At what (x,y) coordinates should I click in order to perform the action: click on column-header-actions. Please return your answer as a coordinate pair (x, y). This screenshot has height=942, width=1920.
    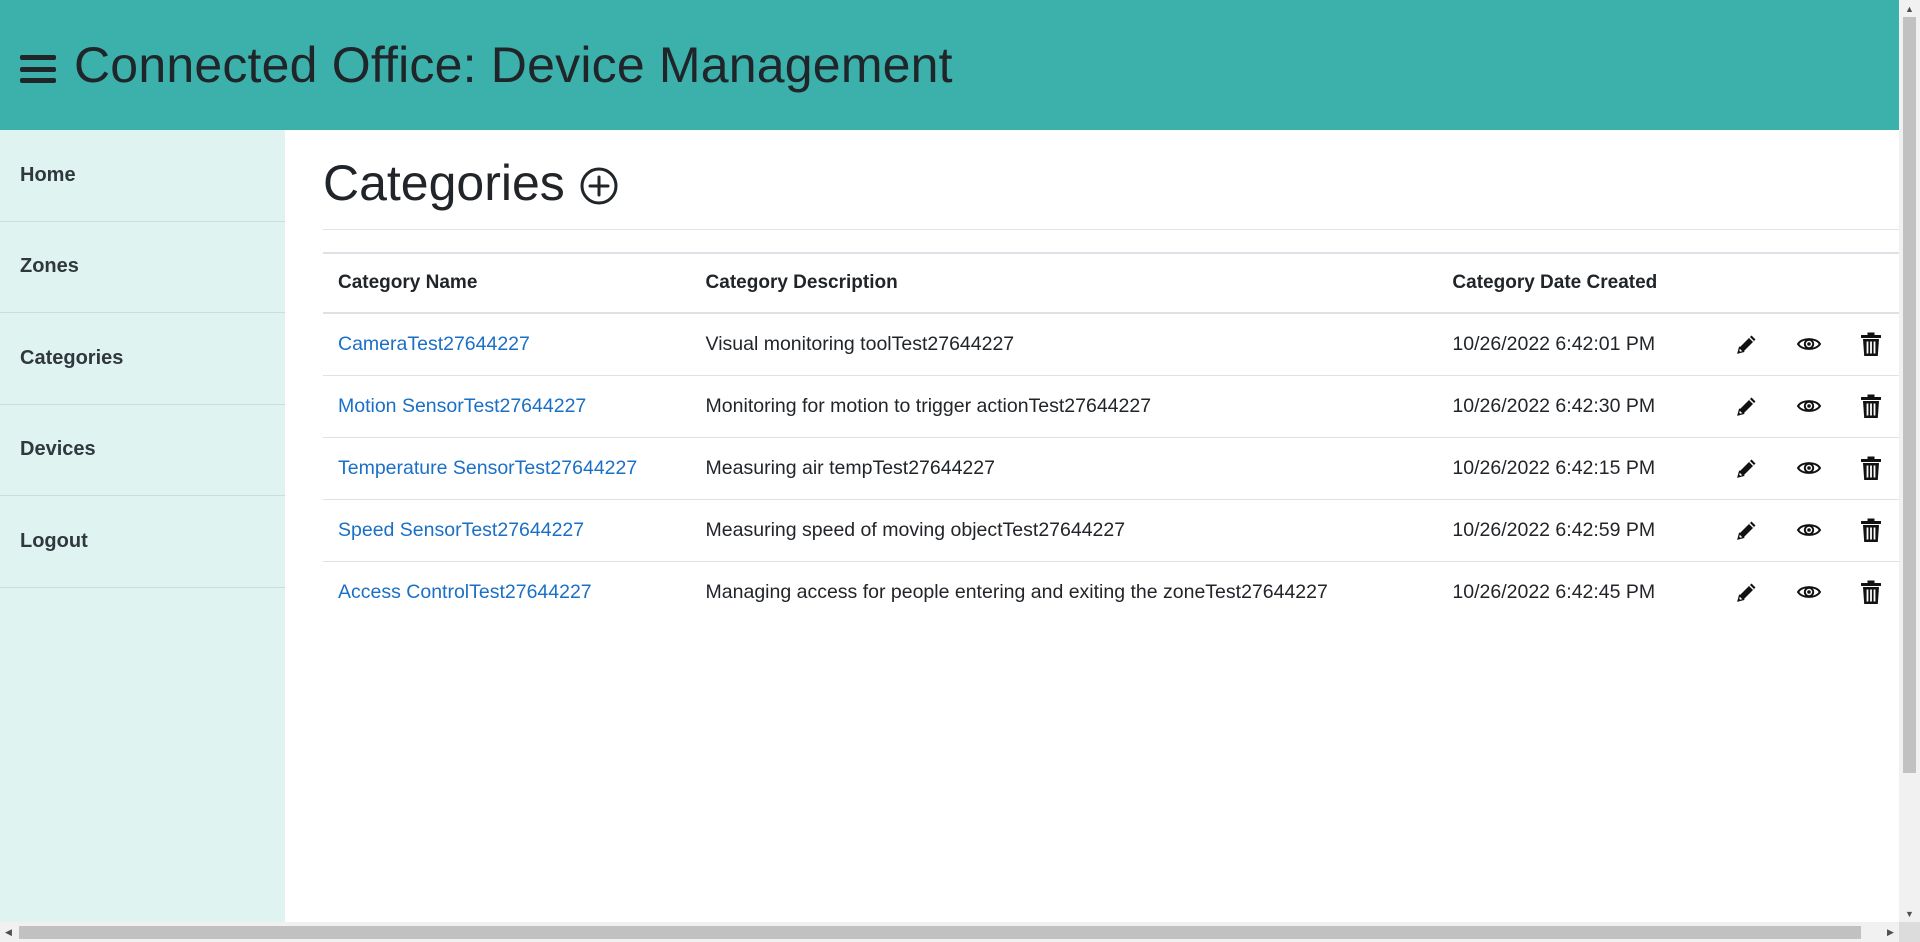
    Looking at the image, I should click on (1803, 283).